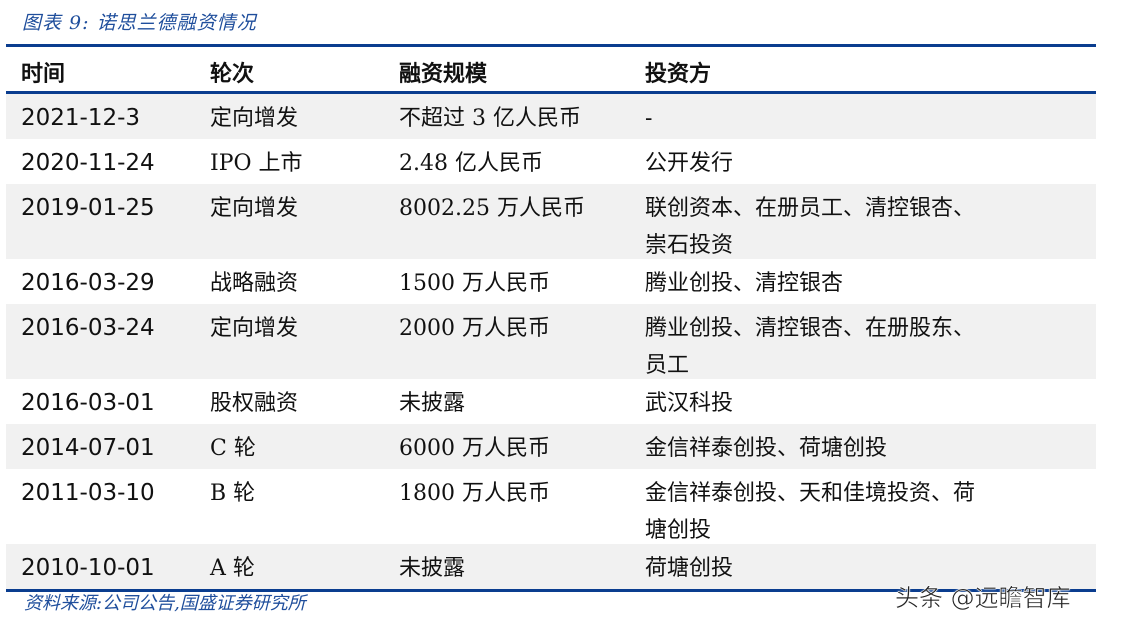 This screenshot has width=1122, height=627. I want to click on cell-amount: 1500 万人民币, so click(474, 283).